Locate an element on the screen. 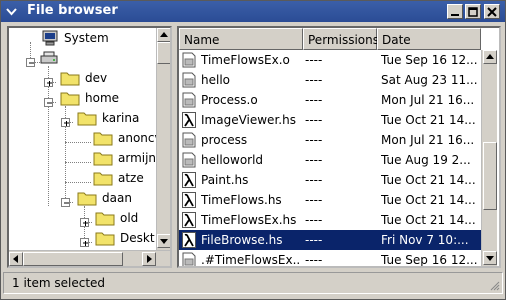 The height and width of the screenshot is (300, 506). list-vertical-scrollbar is located at coordinates (489, 158).